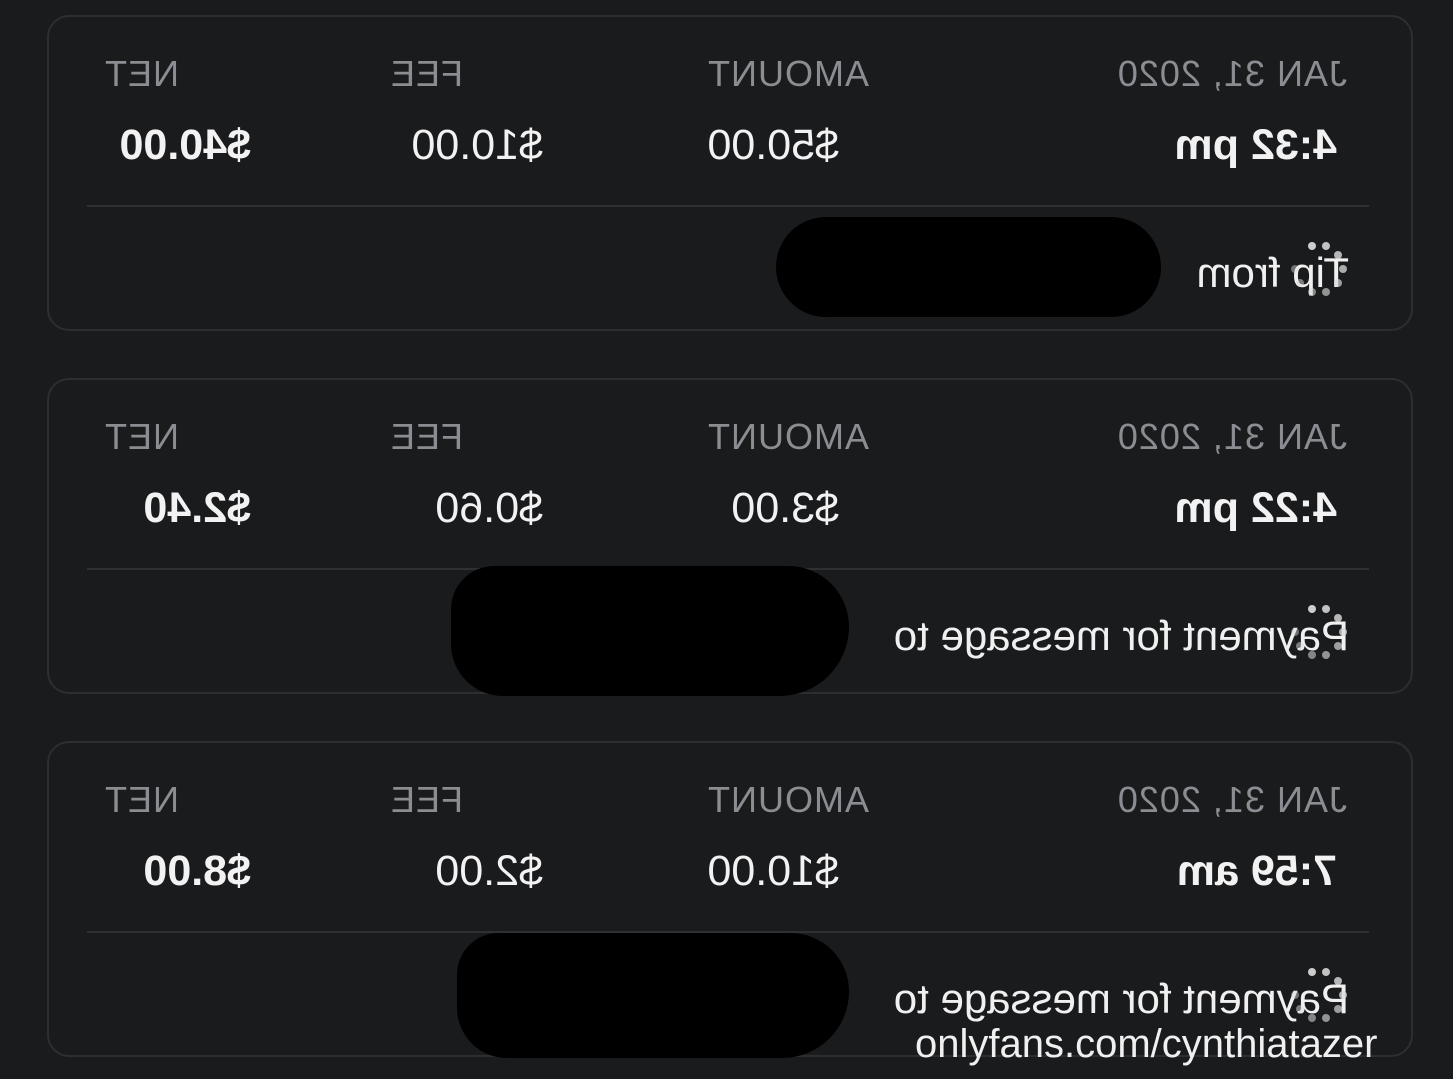  I want to click on net-value: $40.00, so click(185, 145).